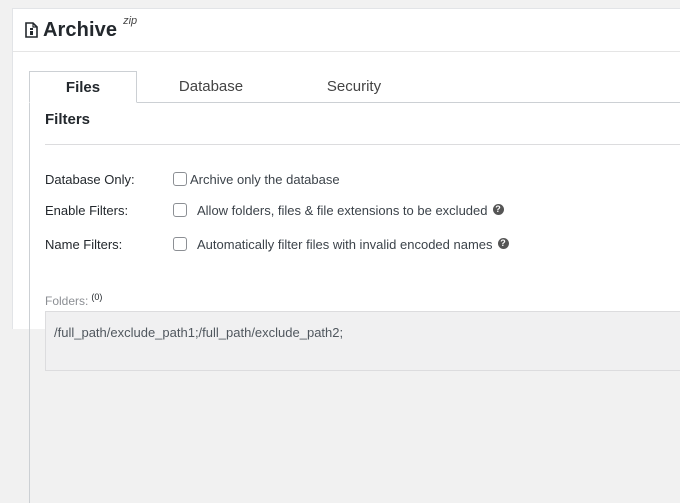 The image size is (680, 503). What do you see at coordinates (83, 87) in the screenshot?
I see `tab-files: Files` at bounding box center [83, 87].